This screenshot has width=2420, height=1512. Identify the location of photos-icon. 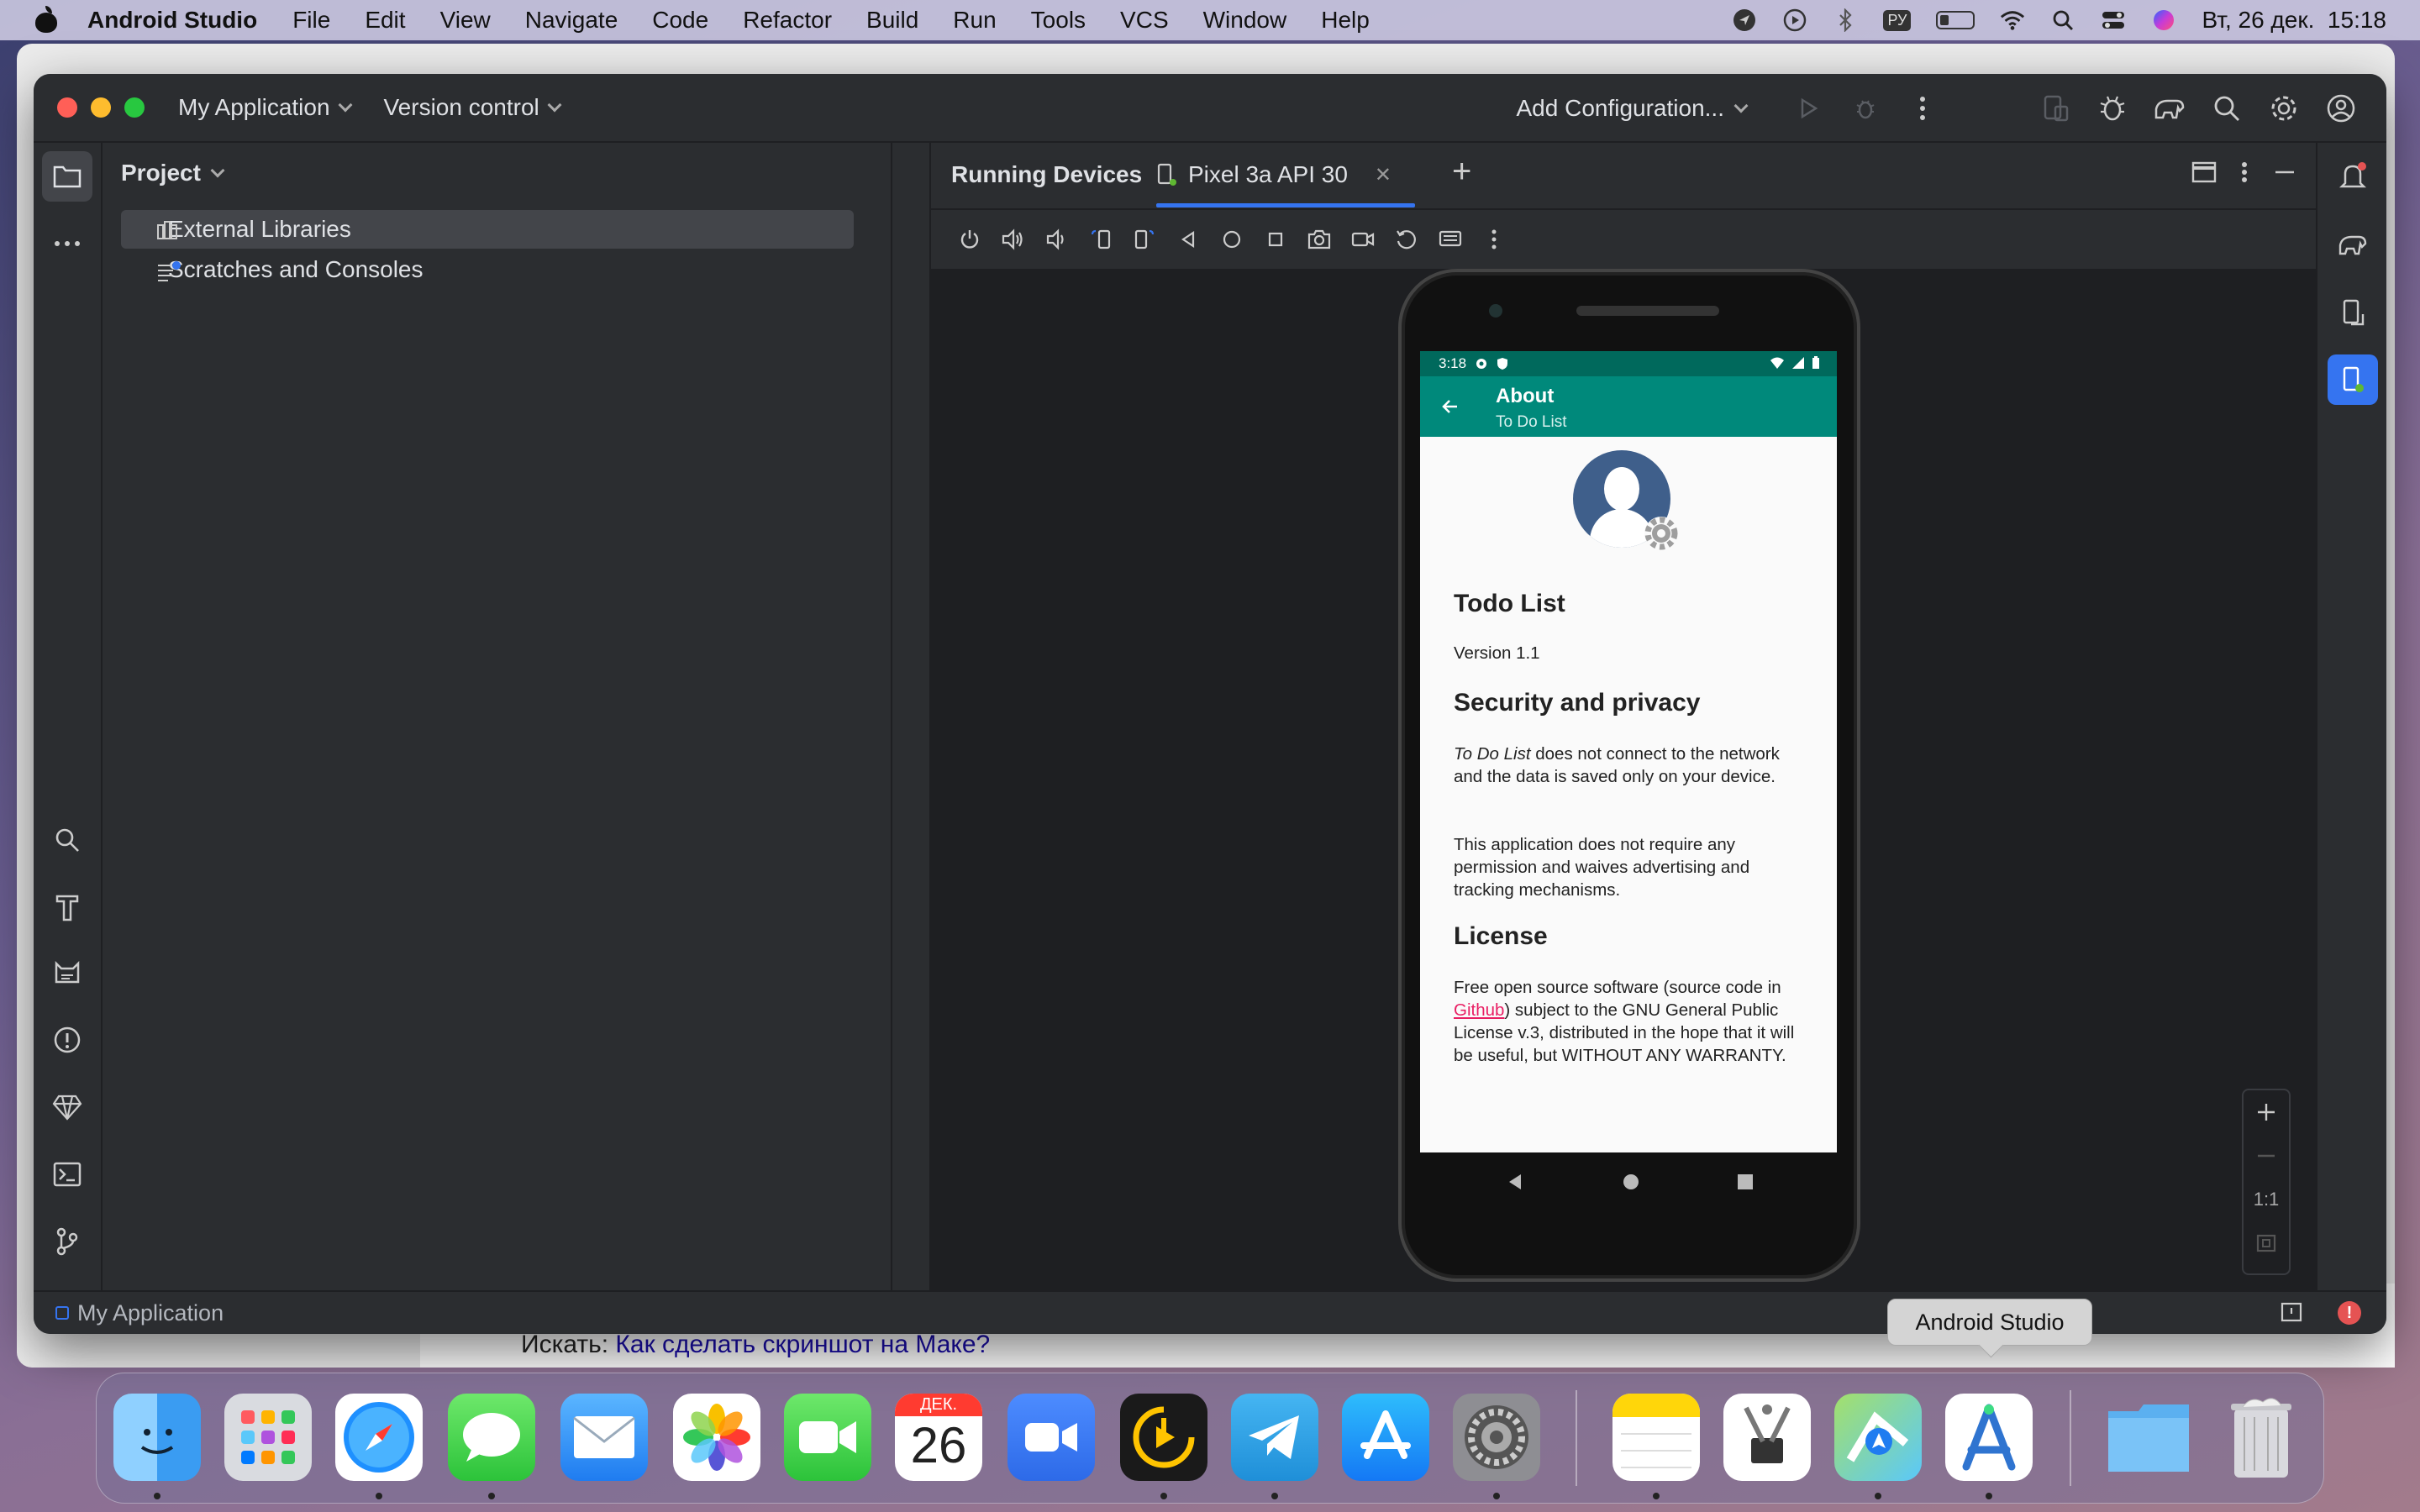
(717, 1437).